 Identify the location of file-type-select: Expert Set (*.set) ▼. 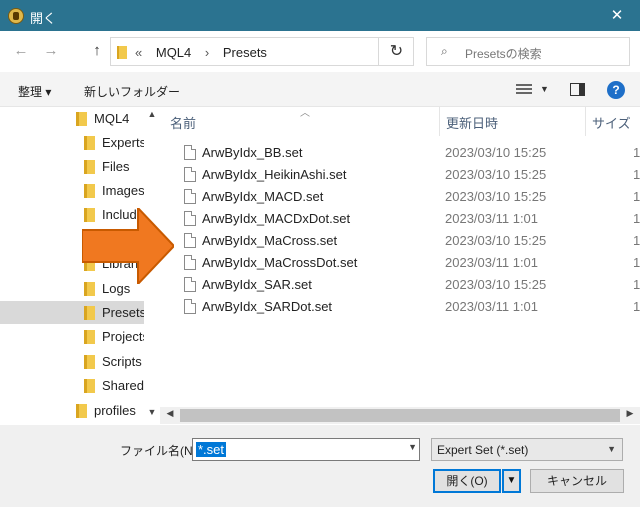
(527, 449).